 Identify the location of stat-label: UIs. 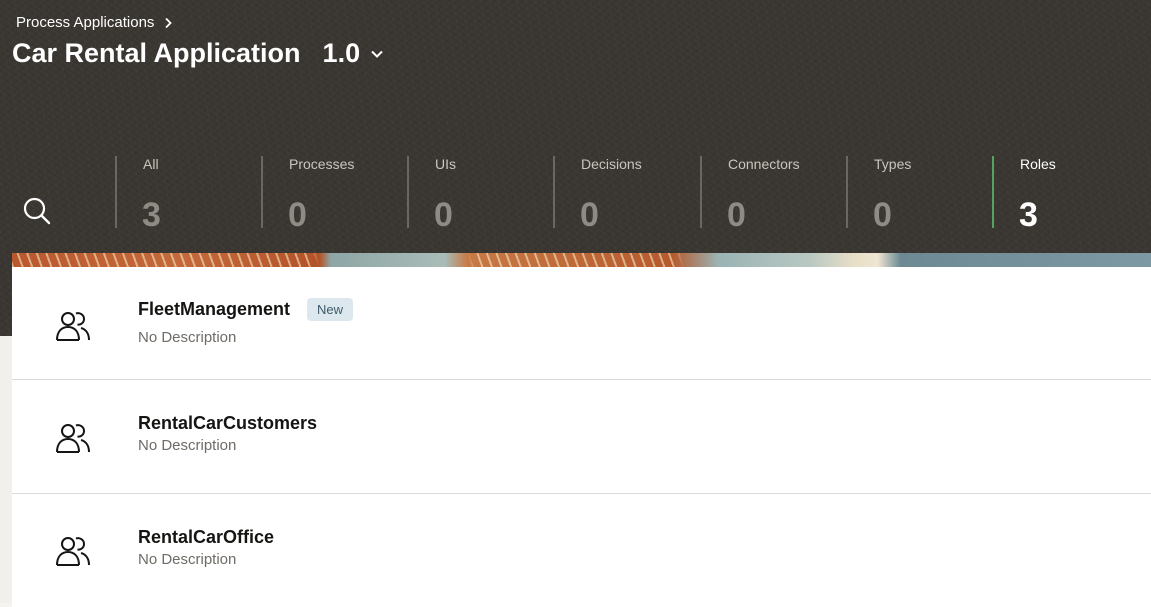
(445, 164).